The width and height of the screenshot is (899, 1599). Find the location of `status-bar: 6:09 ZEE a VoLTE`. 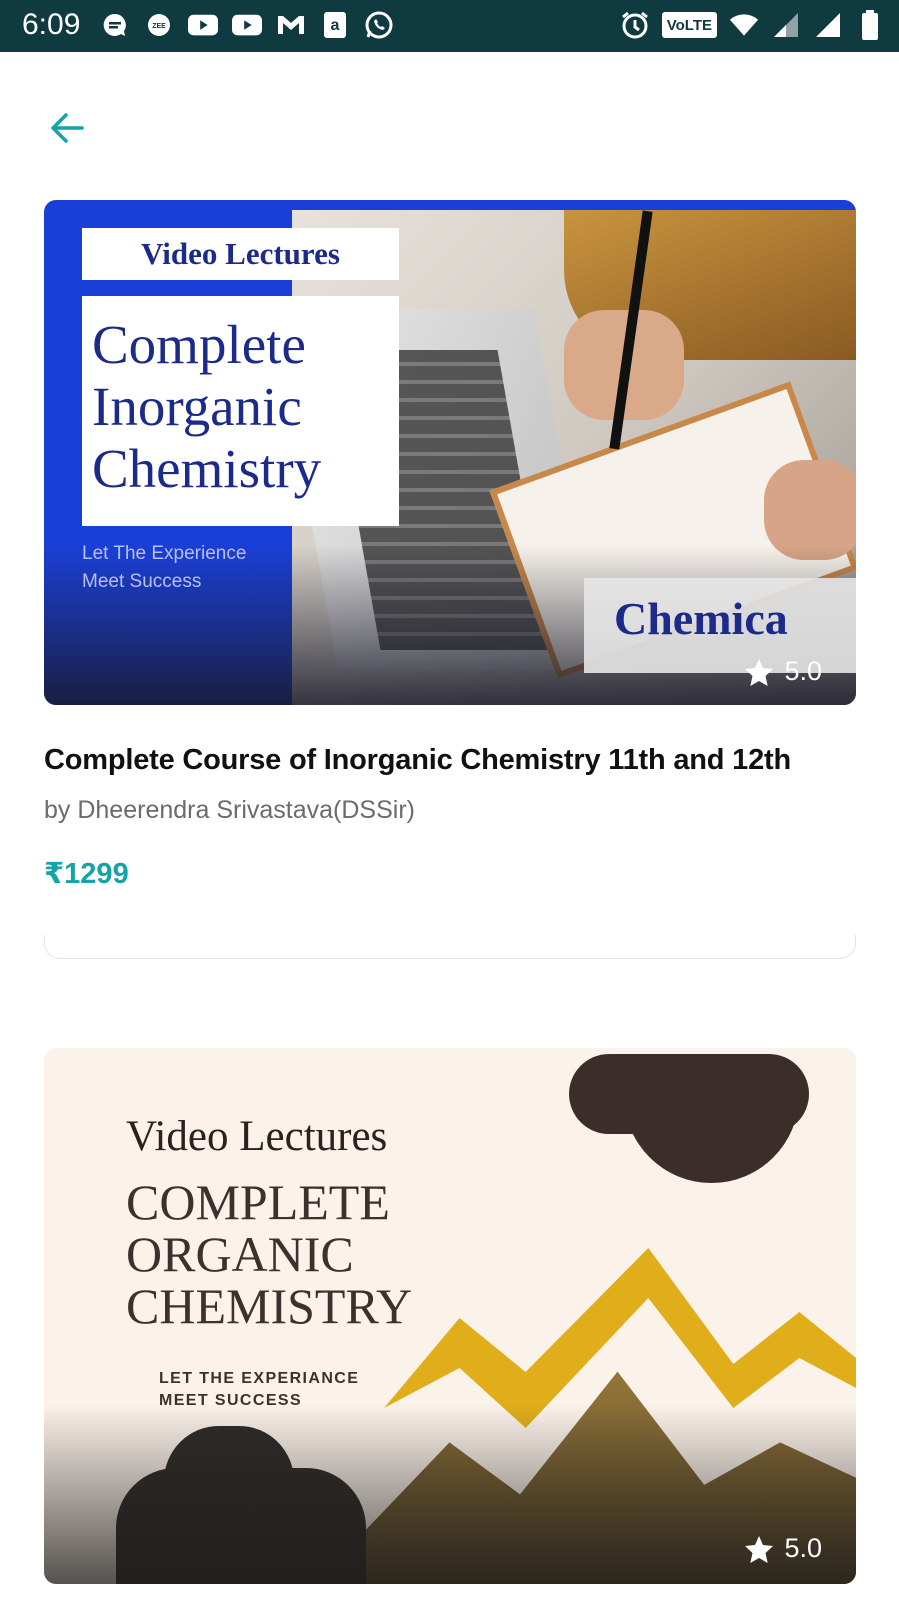

status-bar: 6:09 ZEE a VoLTE is located at coordinates (449, 26).